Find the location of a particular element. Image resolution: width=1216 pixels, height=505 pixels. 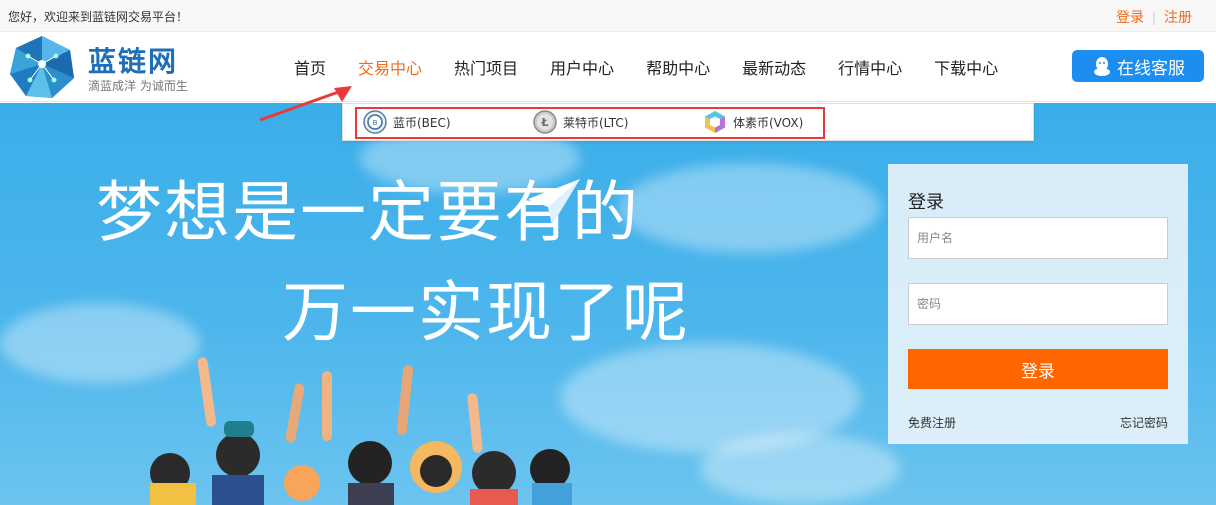

paper-plane-icon is located at coordinates (554, 202).